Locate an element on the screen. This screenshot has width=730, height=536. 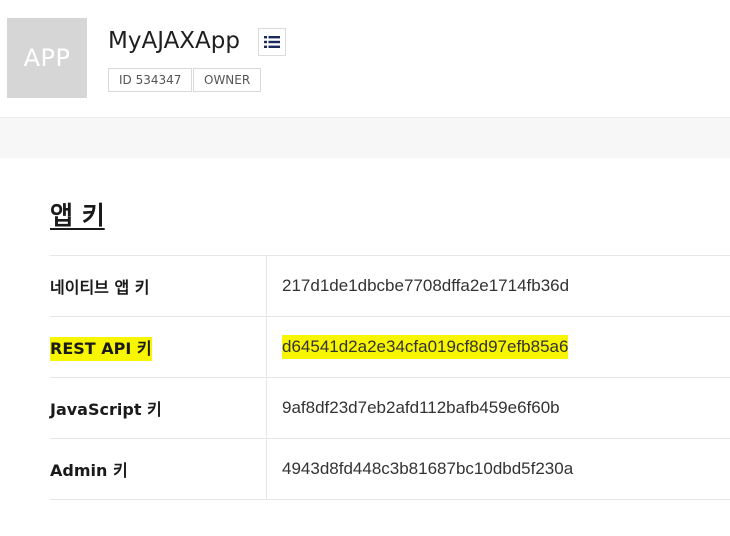
key-value: 217d1de1dbcbe7708dffa2e1714fb36d is located at coordinates (425, 285).